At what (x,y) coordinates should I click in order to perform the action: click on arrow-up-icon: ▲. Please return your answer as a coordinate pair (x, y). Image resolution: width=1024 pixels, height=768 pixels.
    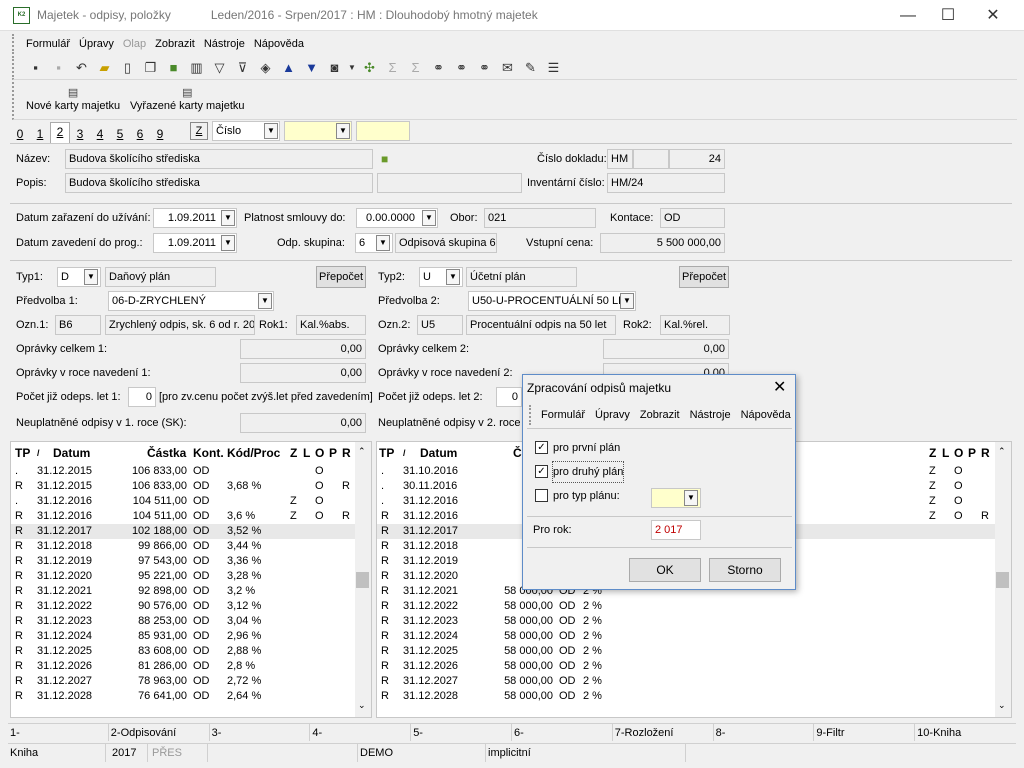
    Looking at the image, I should click on (288, 68).